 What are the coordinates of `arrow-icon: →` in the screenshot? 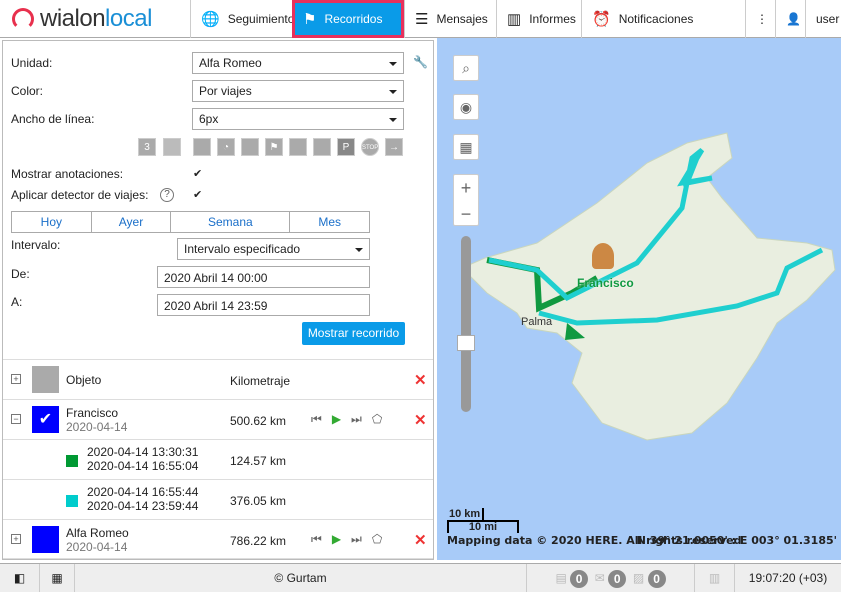 It's located at (394, 147).